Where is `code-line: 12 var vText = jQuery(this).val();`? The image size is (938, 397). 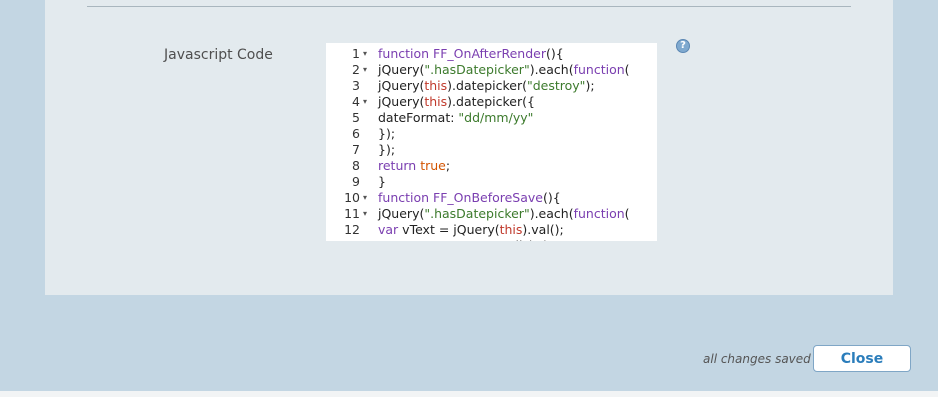
code-line: 12 var vText = jQuery(this).val(); is located at coordinates (491, 230).